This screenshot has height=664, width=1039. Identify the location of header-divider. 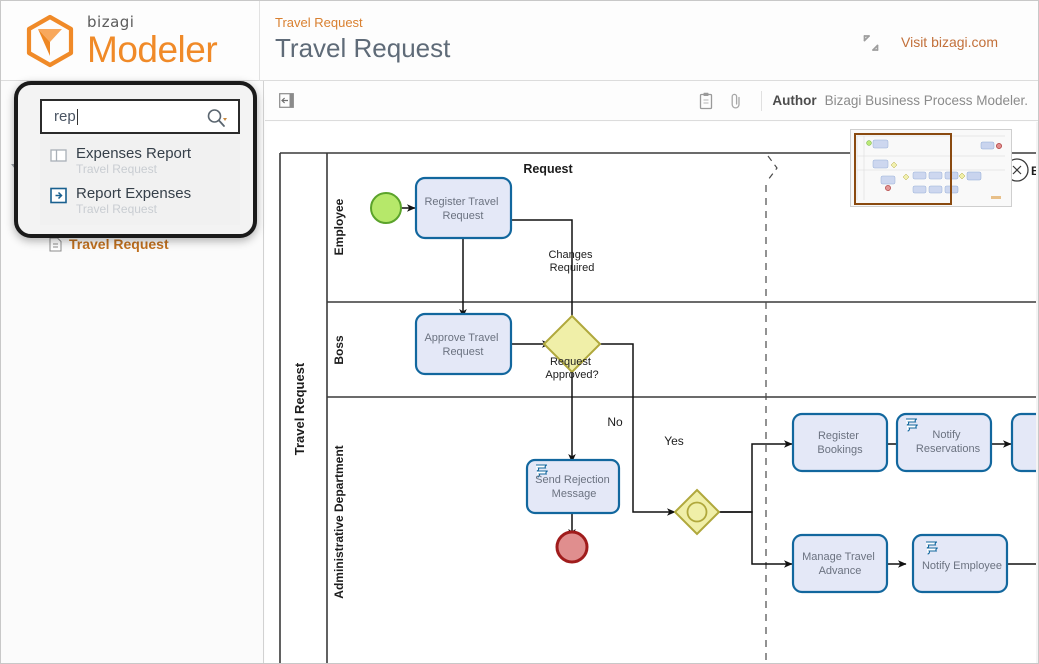
(259, 41).